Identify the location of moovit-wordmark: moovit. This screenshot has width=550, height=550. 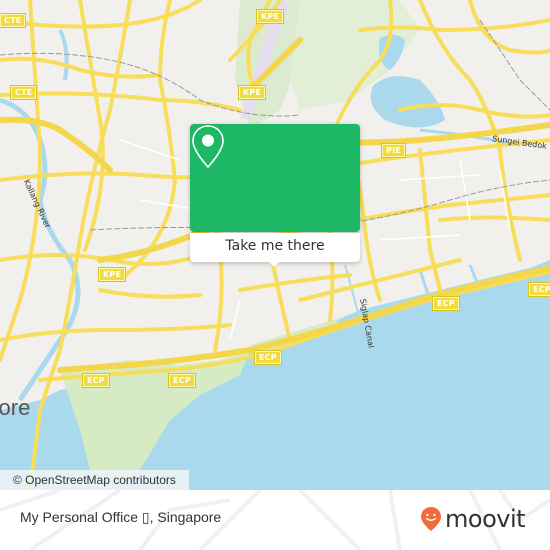
(485, 519).